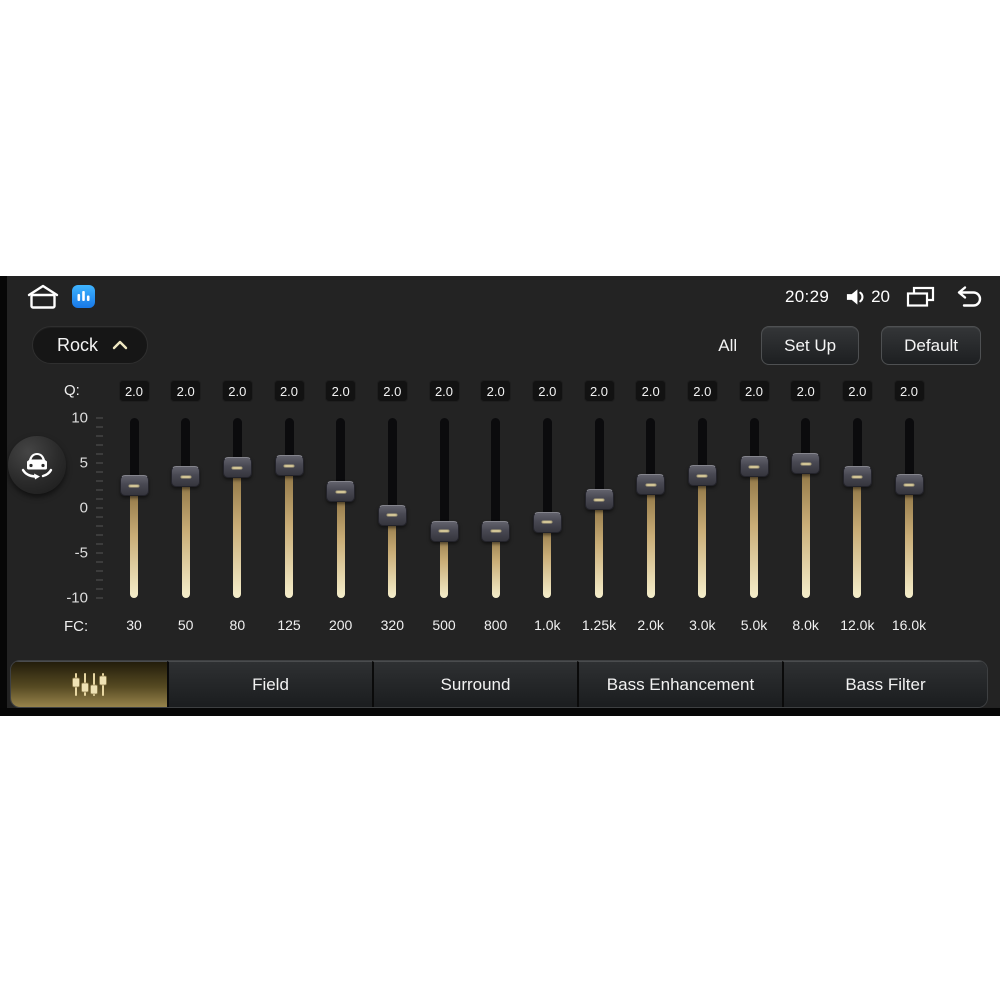 Image resolution: width=1000 pixels, height=1000 pixels. Describe the element at coordinates (90, 345) in the screenshot. I see `preset-dropdown: Rock` at that location.